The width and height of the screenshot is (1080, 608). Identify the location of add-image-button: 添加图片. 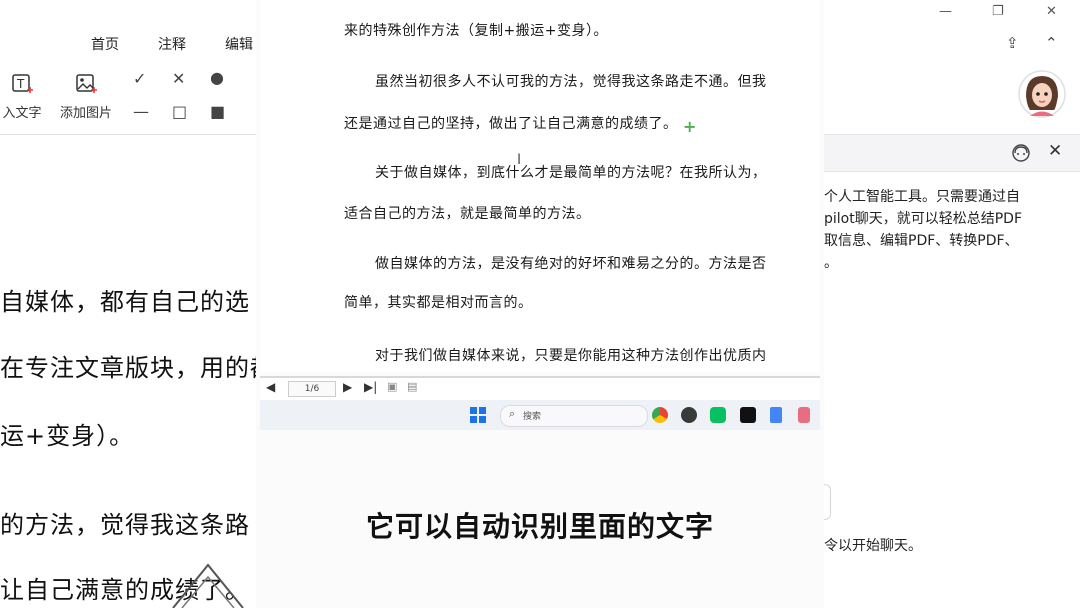
(86, 96).